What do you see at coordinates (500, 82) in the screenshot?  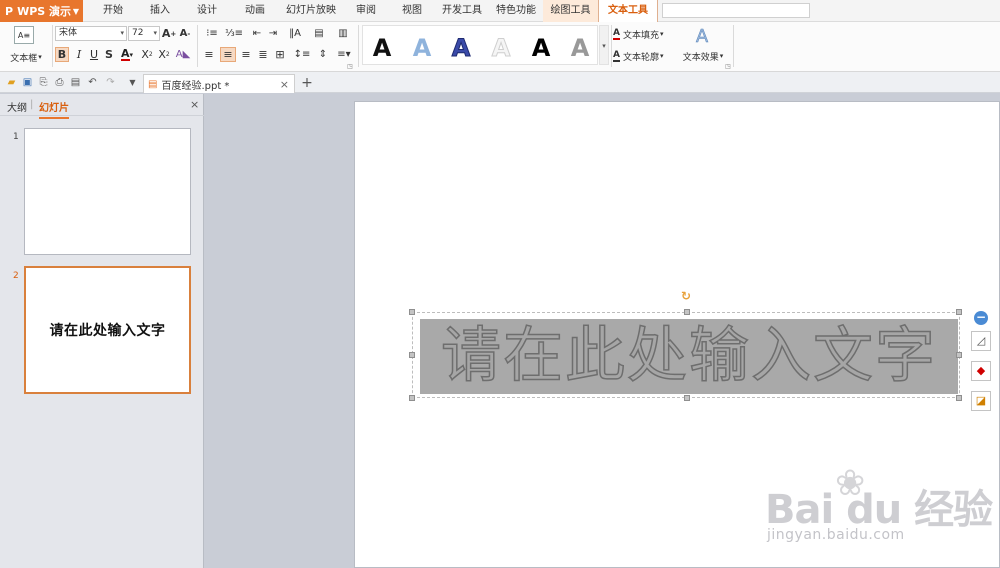 I see `quick-access-bar: ▰ ▣ ⎘ ⎙ ▤ ↶ ↷ ▼ ▤ 百度经验.ppt * × +` at bounding box center [500, 82].